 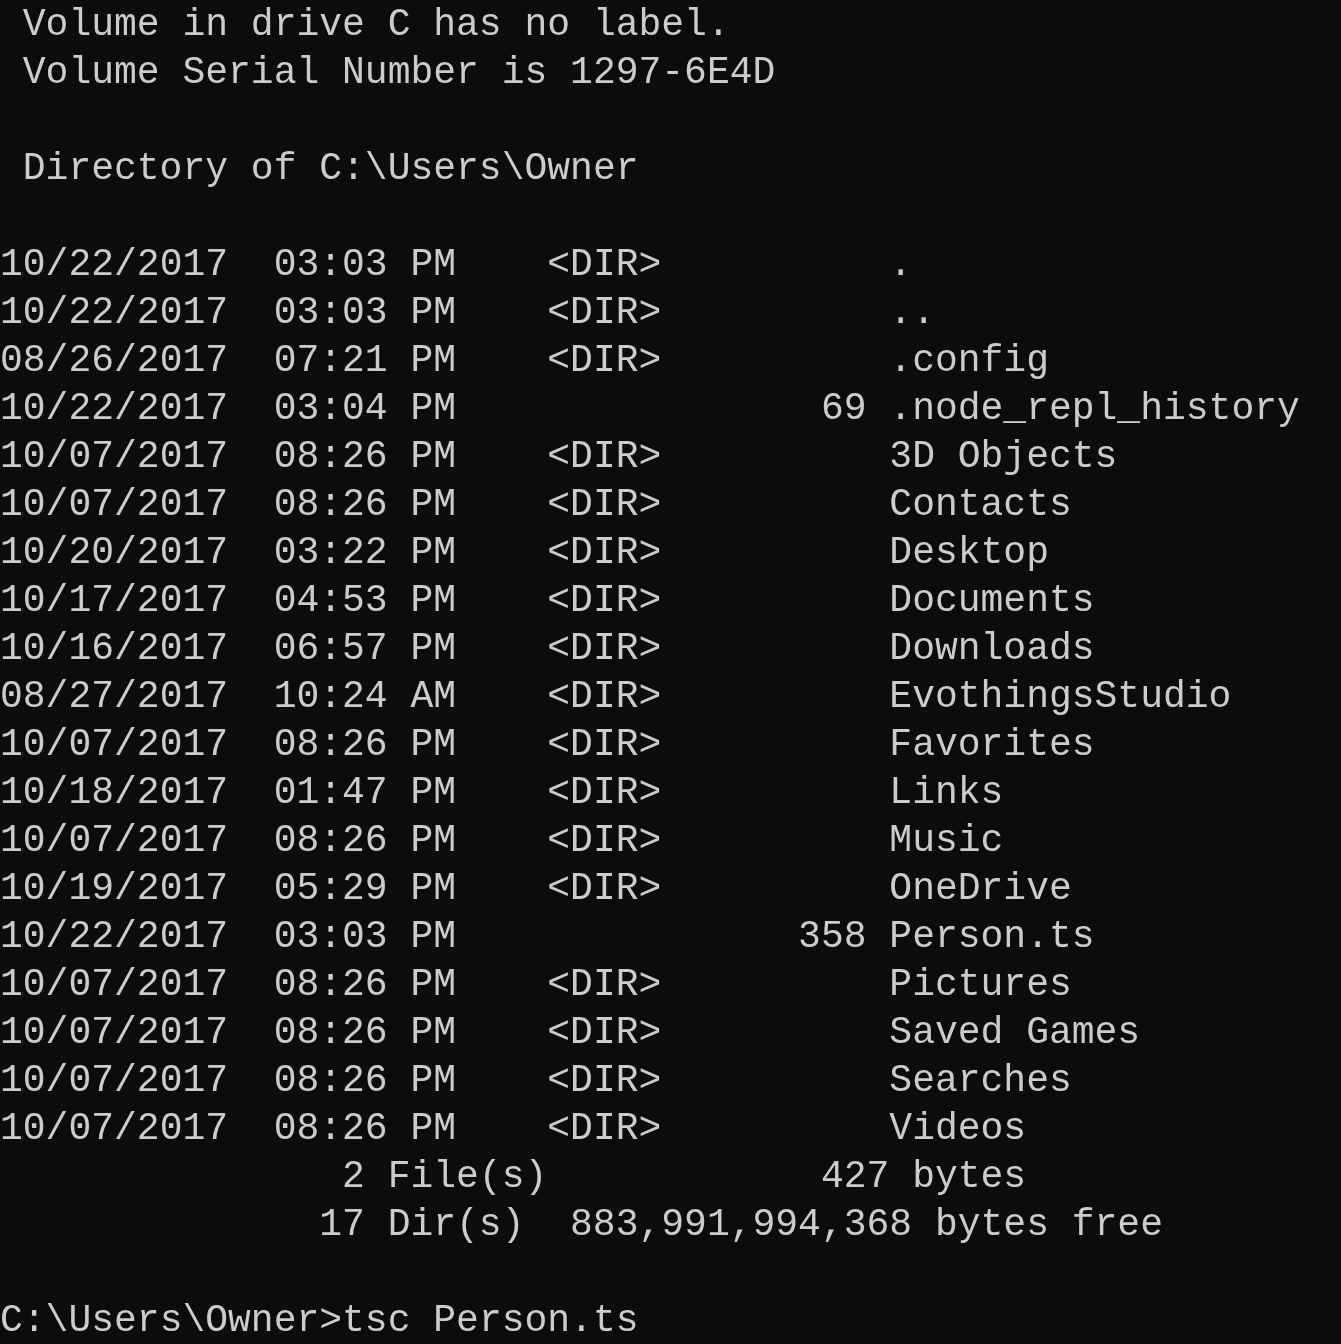 What do you see at coordinates (114, 600) in the screenshot?
I see `entry-date: 10/17/2017` at bounding box center [114, 600].